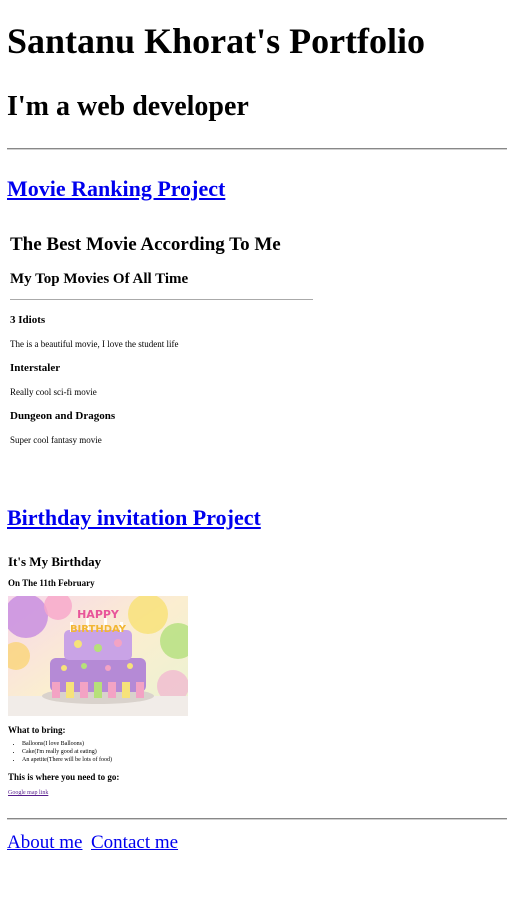  What do you see at coordinates (98, 656) in the screenshot?
I see `birthday-cake-image: HAPPY BIRTHDAY` at bounding box center [98, 656].